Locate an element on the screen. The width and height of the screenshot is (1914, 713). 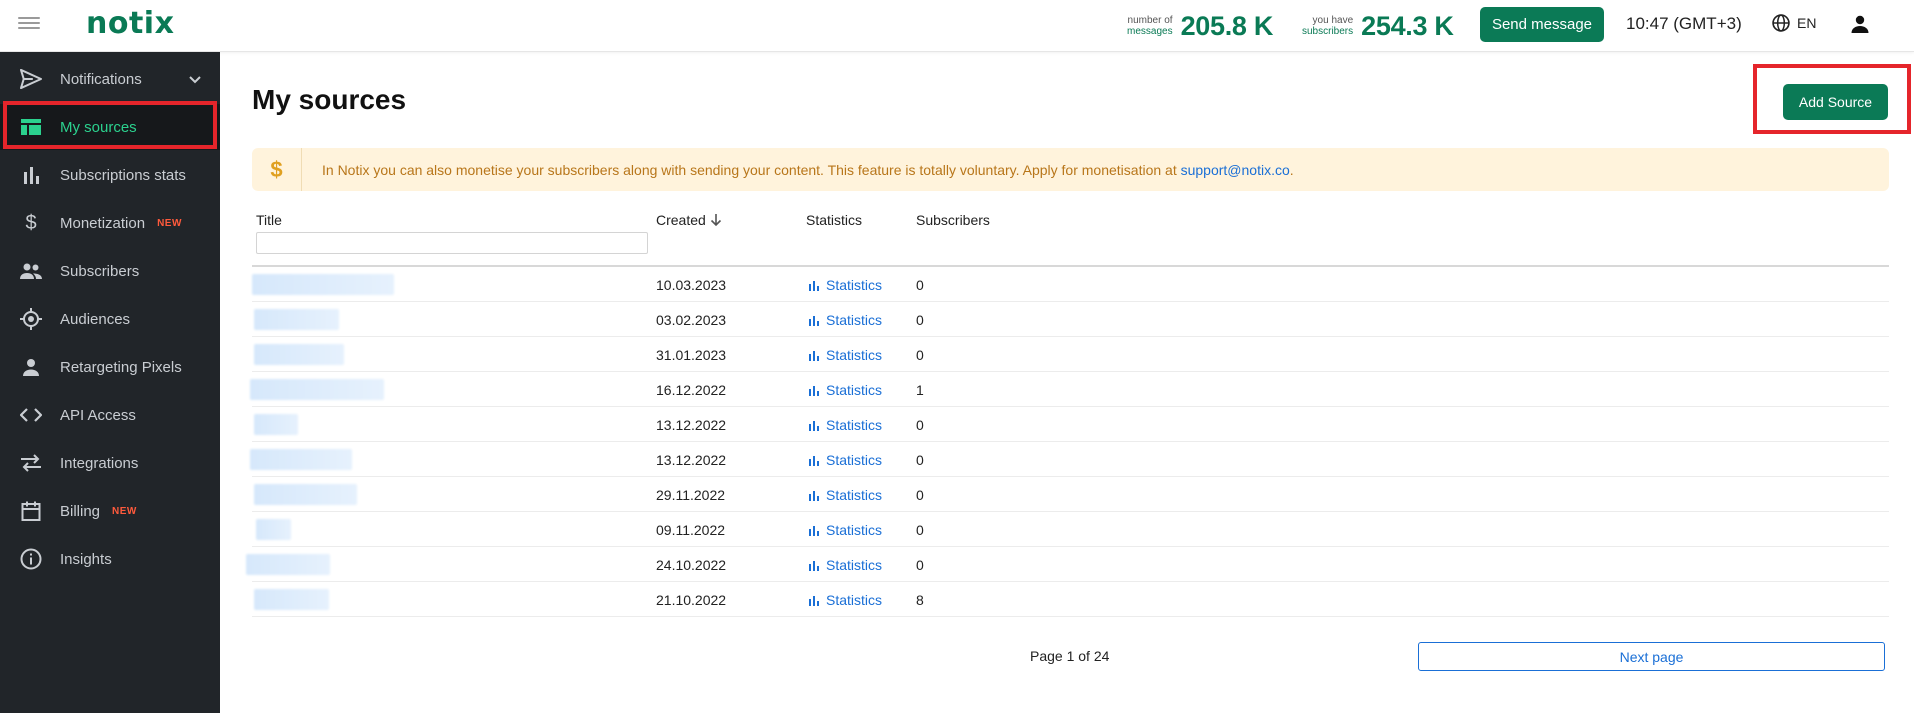
table-row: 24.10.2022 Statistics 0 is located at coordinates (1067, 564).